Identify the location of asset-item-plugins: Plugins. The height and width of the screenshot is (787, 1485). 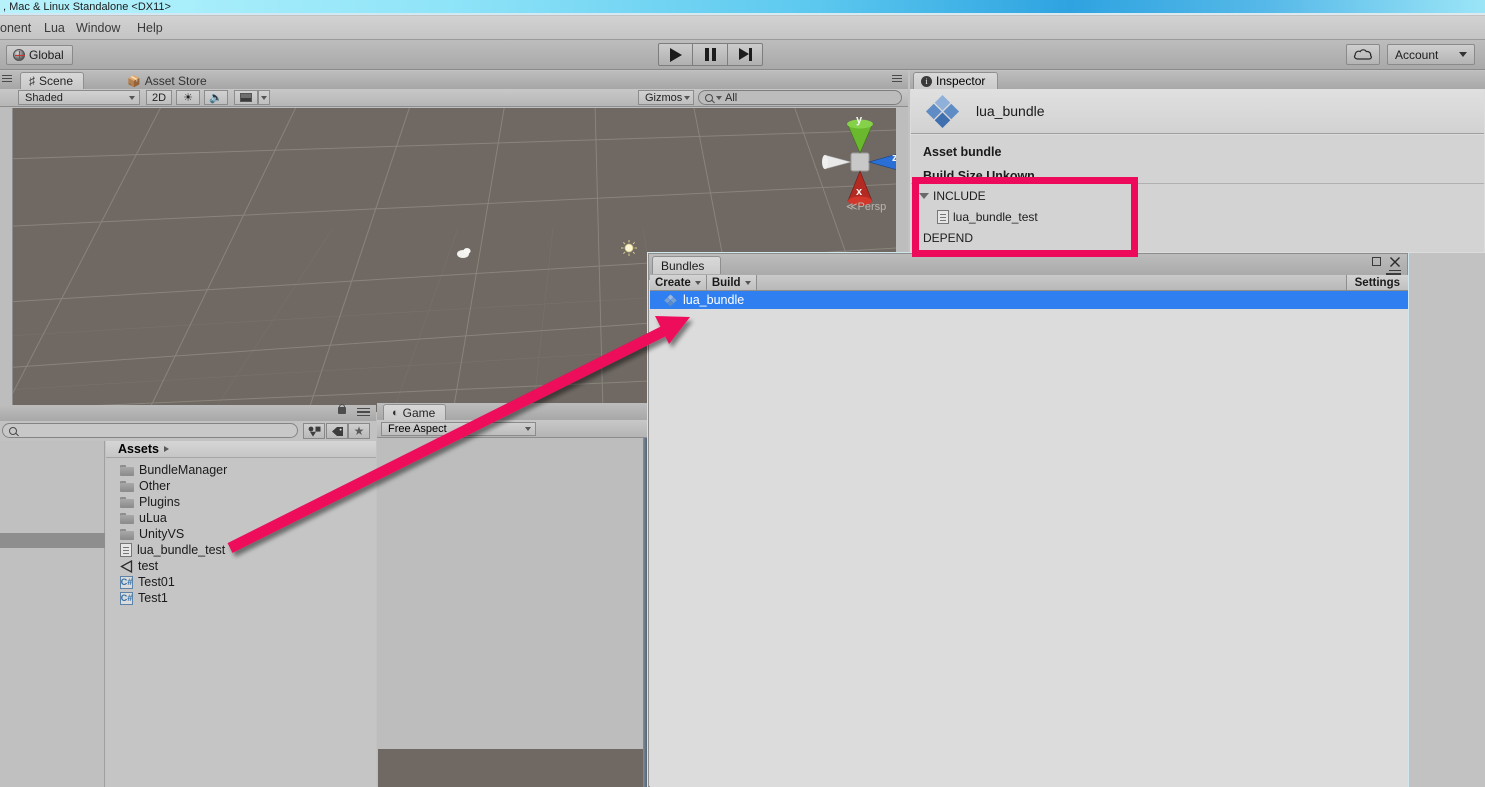
(150, 502).